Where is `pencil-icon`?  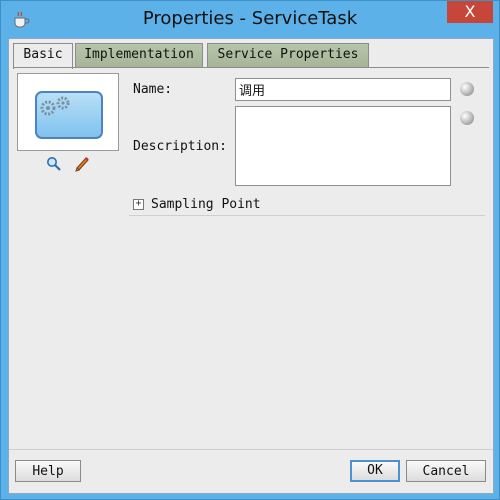
pencil-icon is located at coordinates (82, 163).